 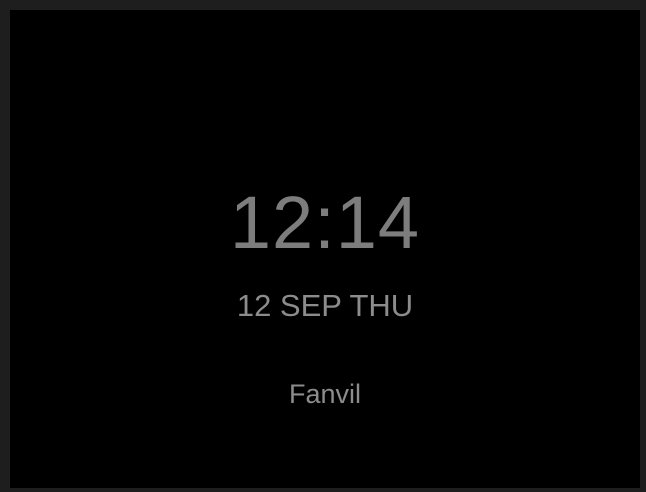 What do you see at coordinates (325, 222) in the screenshot?
I see `clock-time: 12:14` at bounding box center [325, 222].